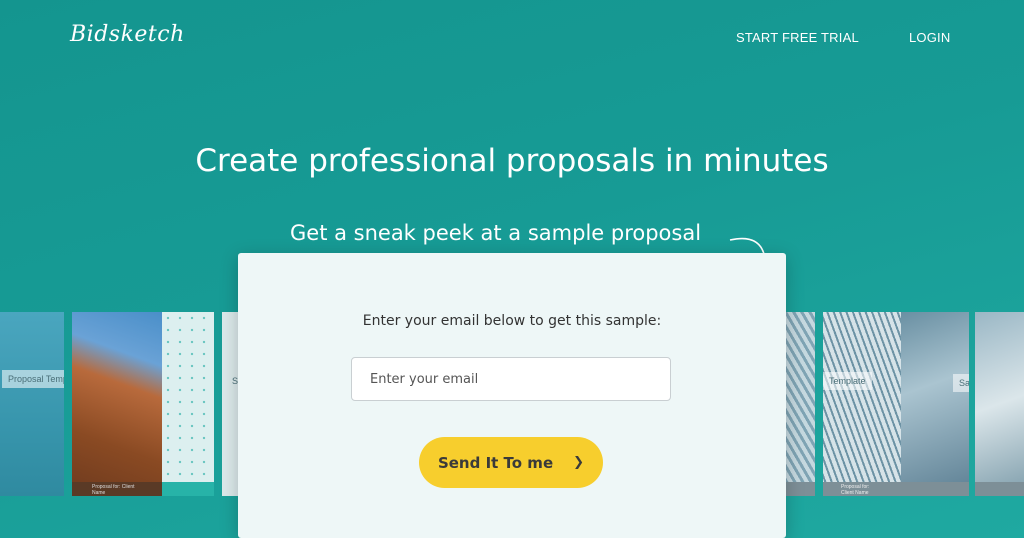  I want to click on template-thumbnail: Template Proposal for: Client Name, so click(862, 404).